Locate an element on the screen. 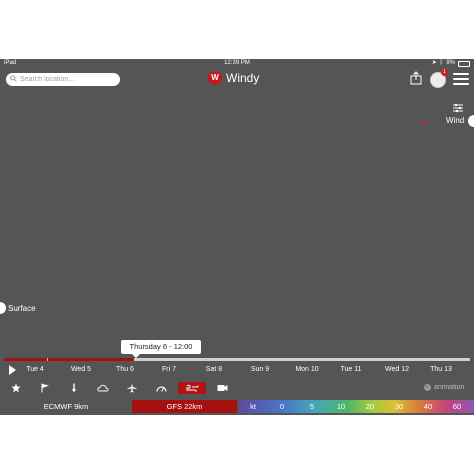  legend-value: 0 is located at coordinates (282, 406).